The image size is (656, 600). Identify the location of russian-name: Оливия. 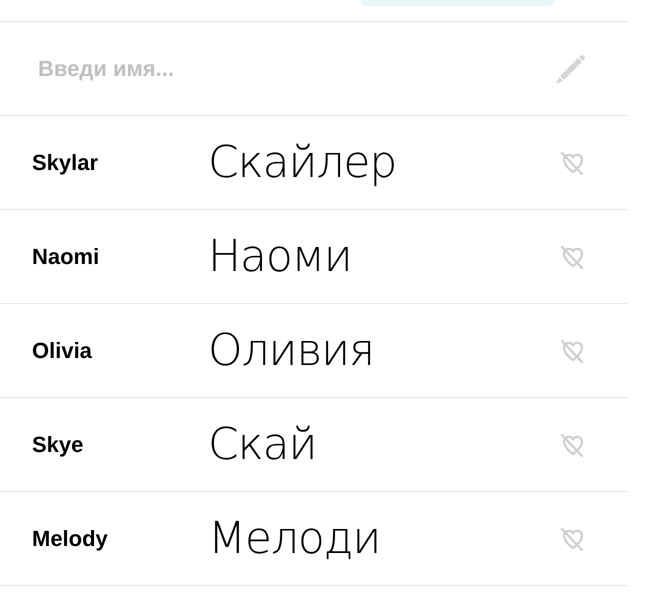
(291, 350).